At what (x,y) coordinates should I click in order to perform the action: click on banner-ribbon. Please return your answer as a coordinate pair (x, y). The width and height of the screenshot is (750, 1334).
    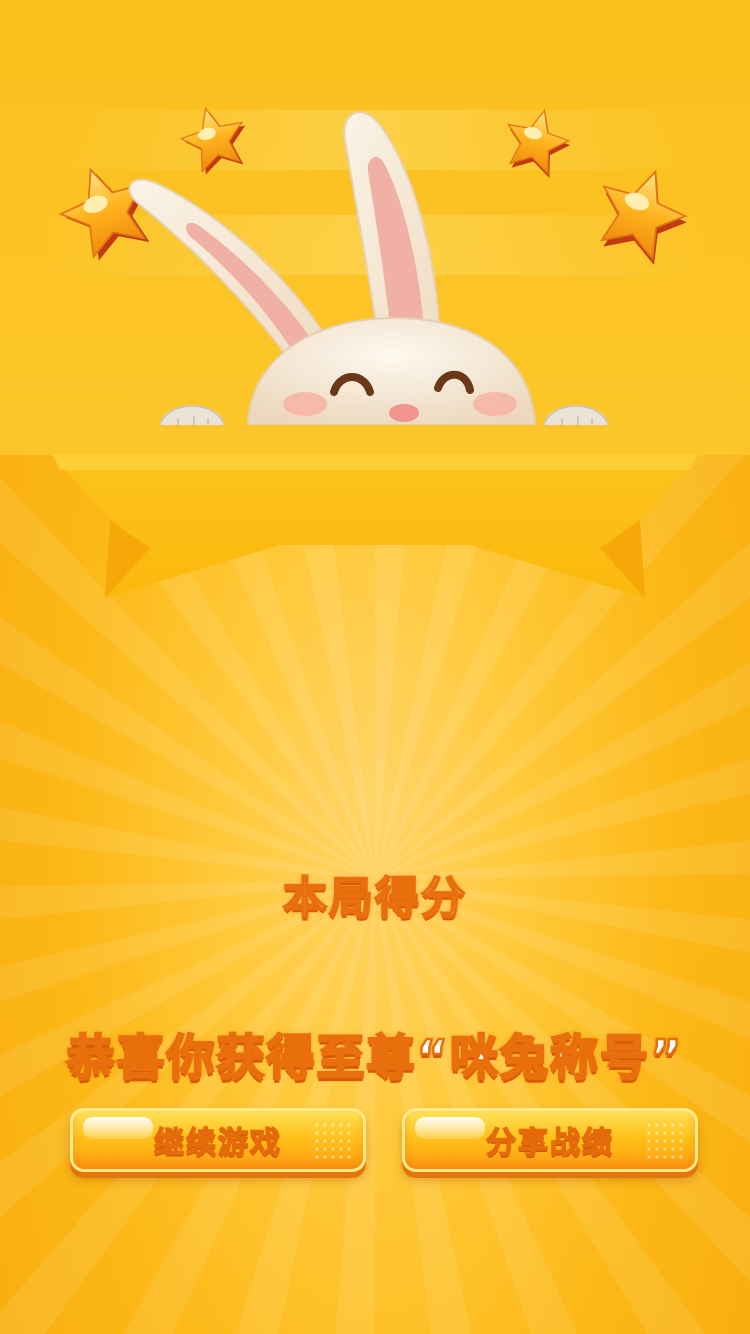
    Looking at the image, I should click on (375, 511).